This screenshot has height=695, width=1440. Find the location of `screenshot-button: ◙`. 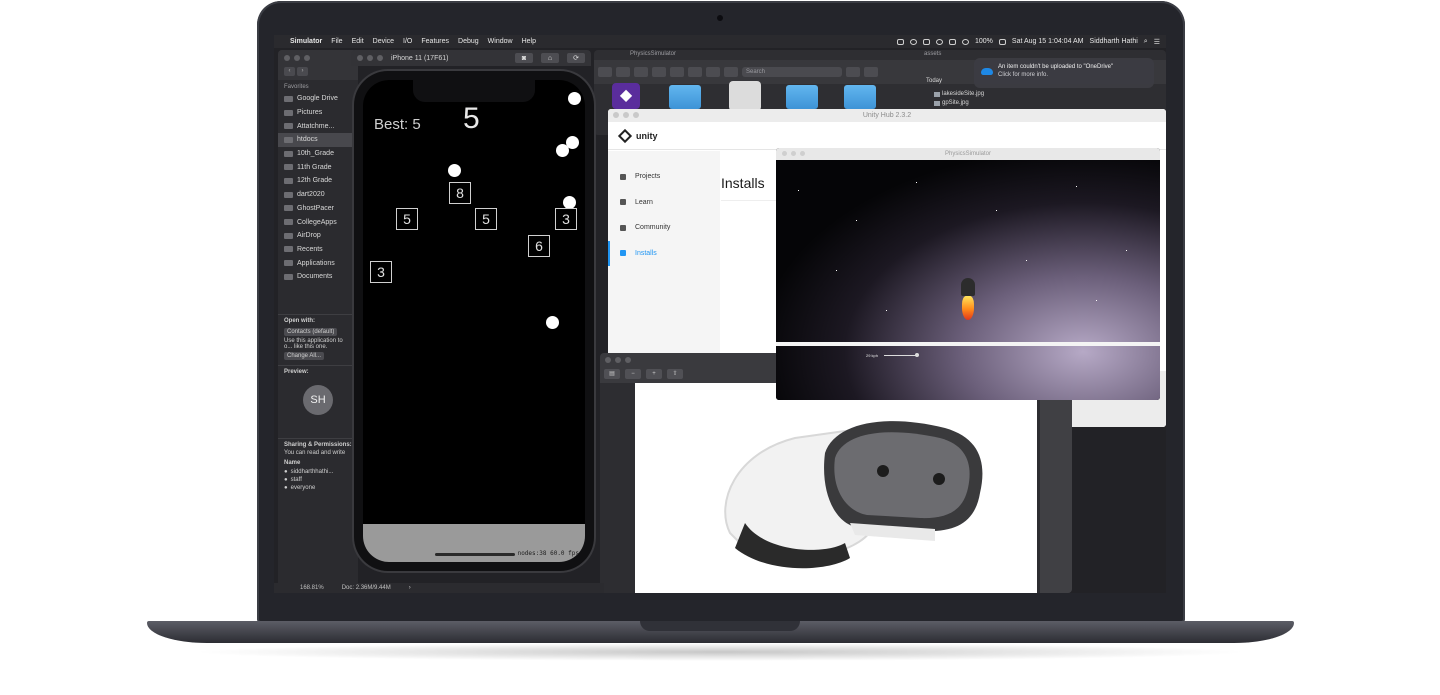

screenshot-button: ◙ is located at coordinates (524, 58).